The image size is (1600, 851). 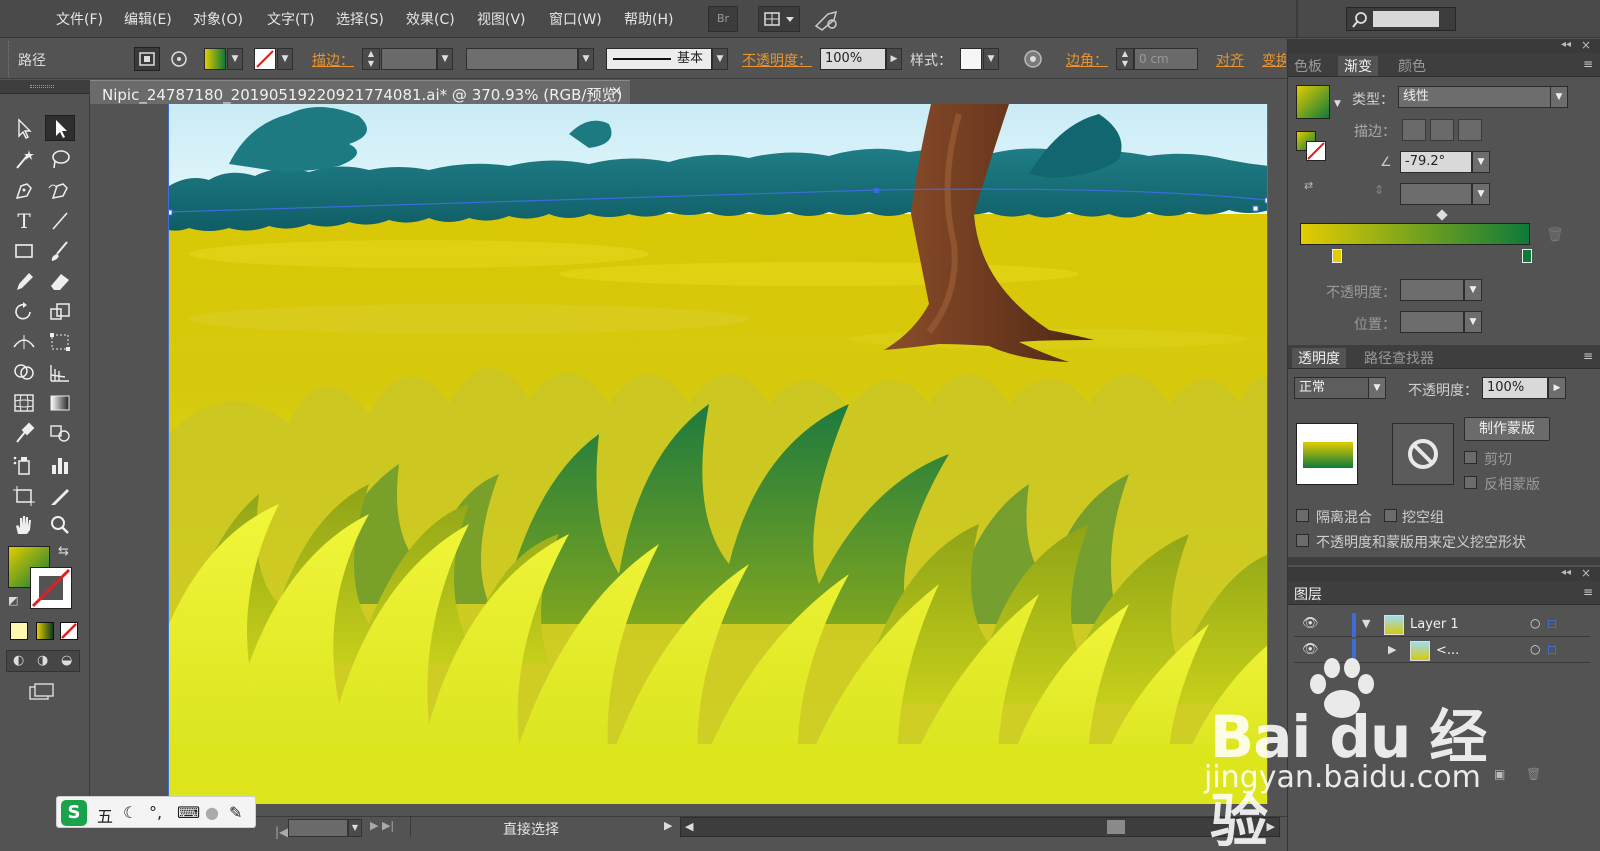 What do you see at coordinates (218, 19) in the screenshot?
I see `menu-object: 对象(O)` at bounding box center [218, 19].